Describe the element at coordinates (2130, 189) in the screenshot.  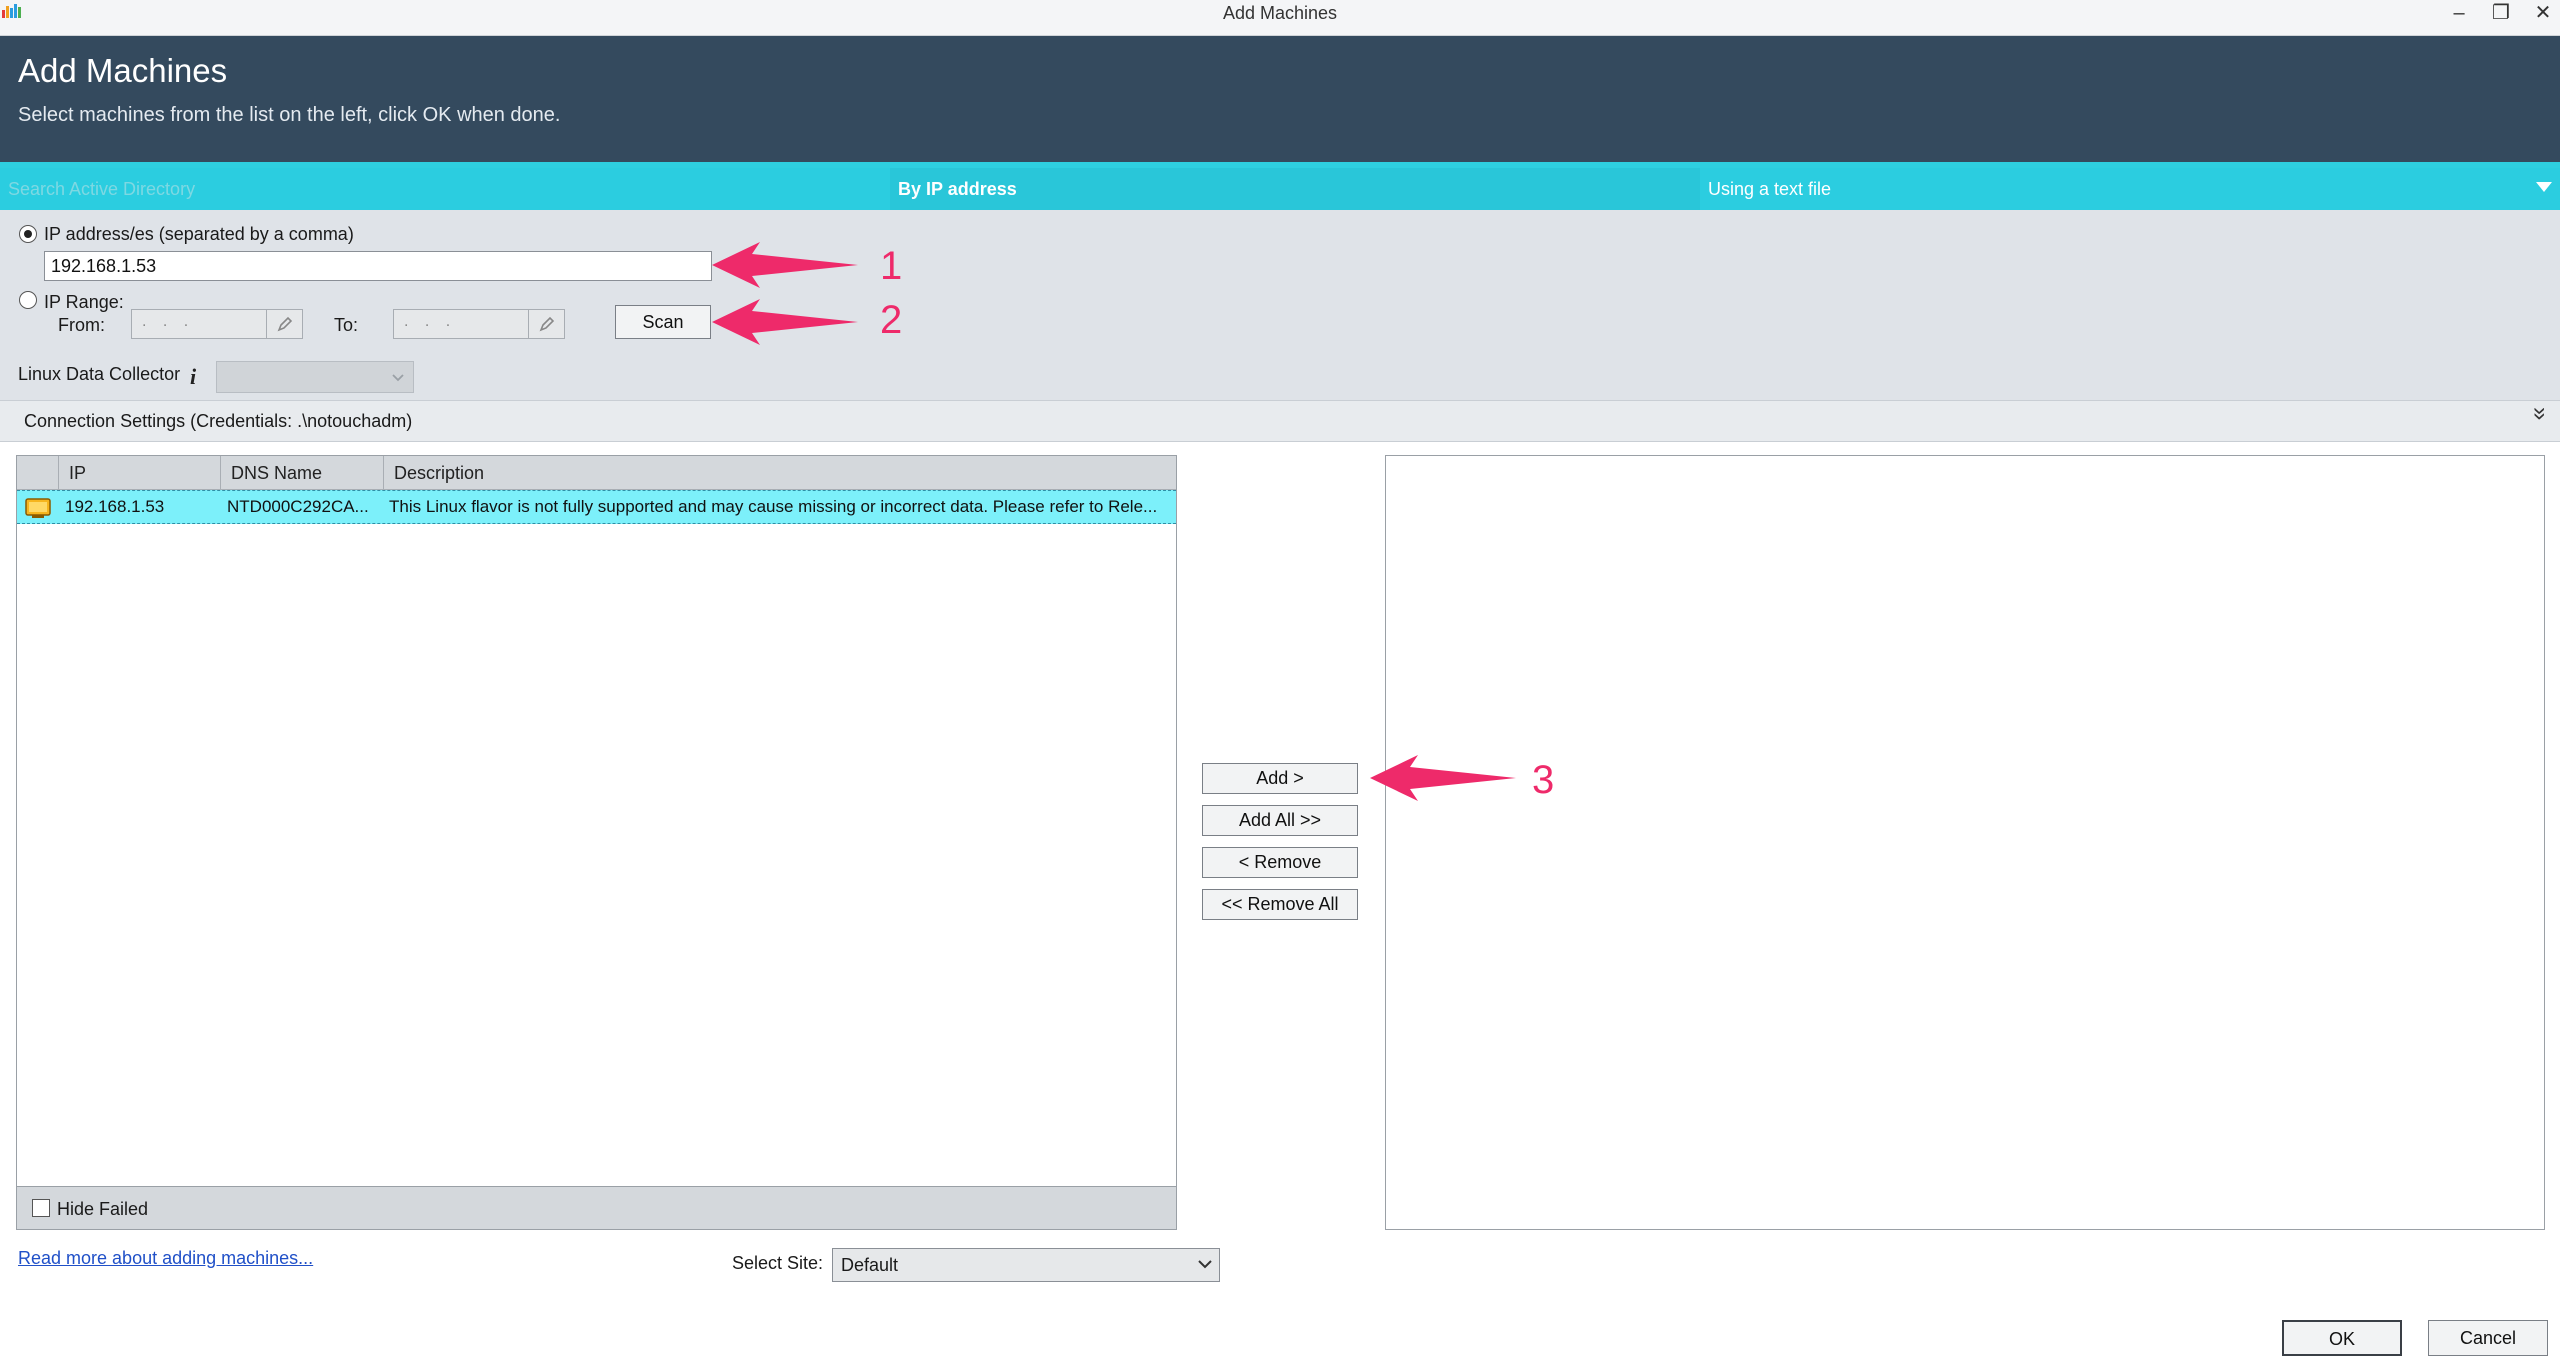
I see `tab-using-text-file: Using a text file` at that location.